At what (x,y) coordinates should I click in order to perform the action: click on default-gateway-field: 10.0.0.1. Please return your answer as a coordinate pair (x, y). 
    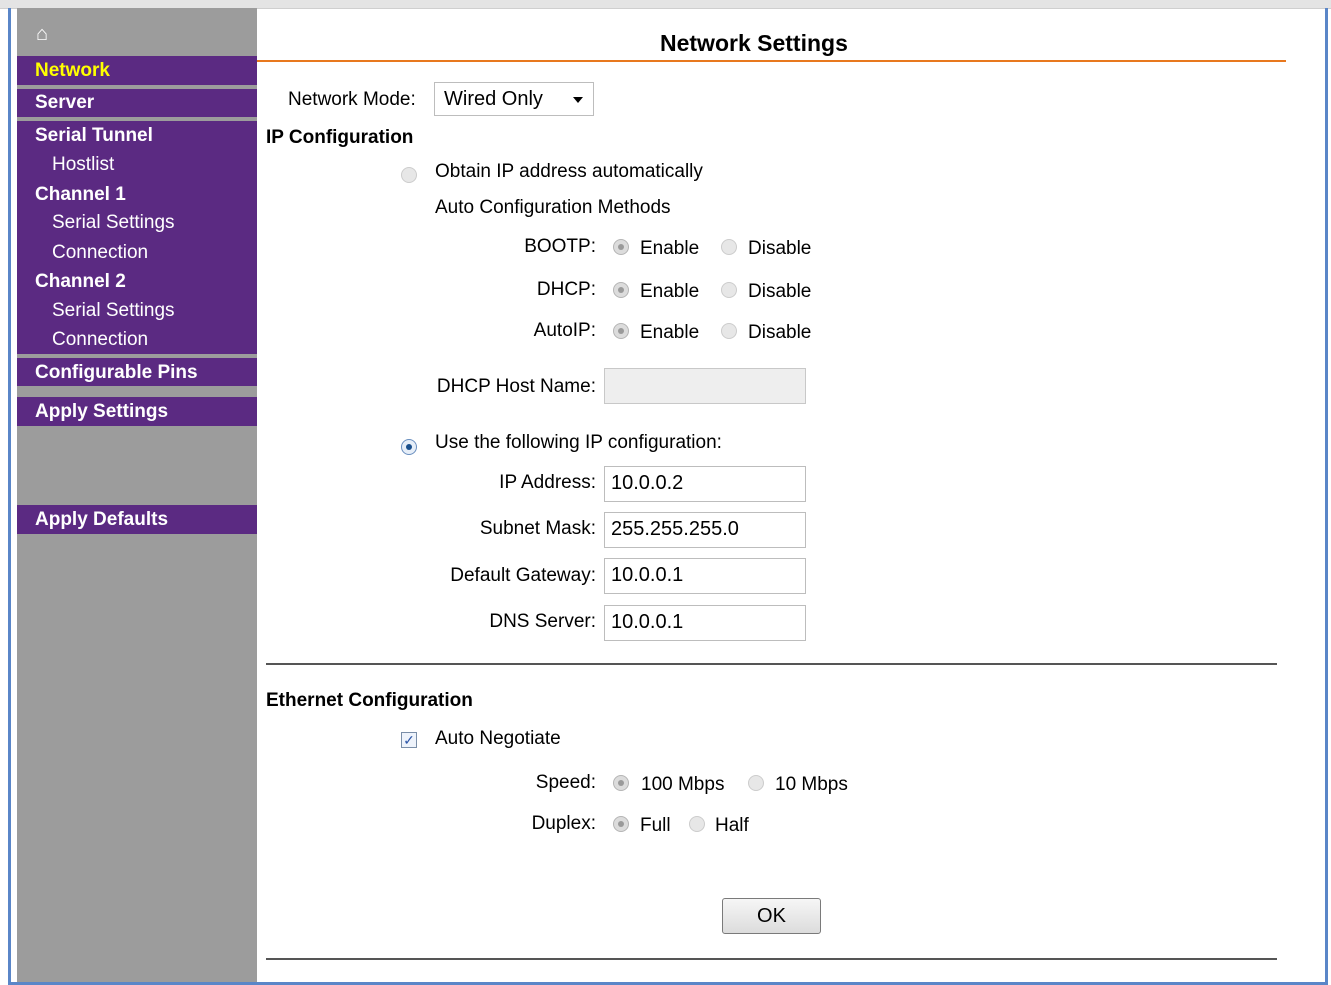
    Looking at the image, I should click on (705, 576).